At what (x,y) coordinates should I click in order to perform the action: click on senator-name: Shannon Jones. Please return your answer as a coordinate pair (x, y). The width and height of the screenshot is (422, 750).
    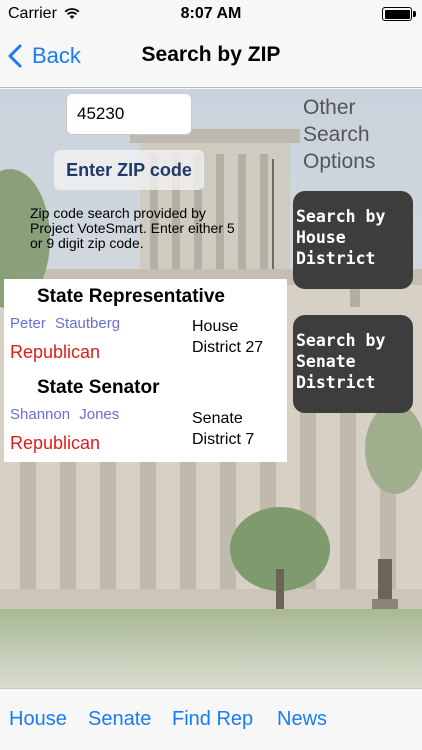
    Looking at the image, I should click on (64, 414).